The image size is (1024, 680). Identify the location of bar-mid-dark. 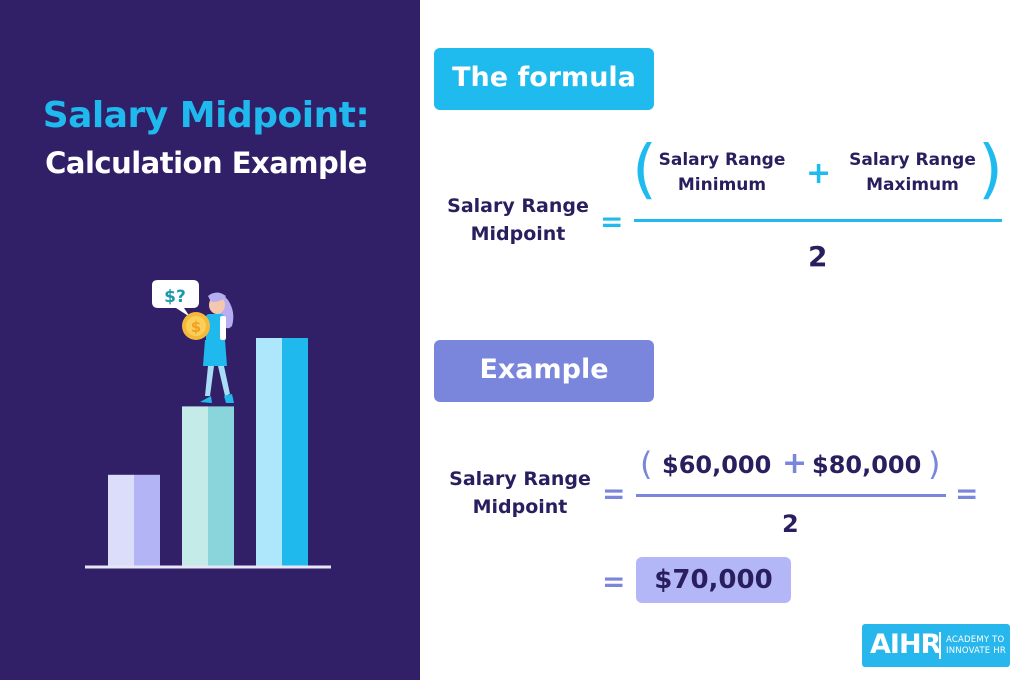
(221, 486).